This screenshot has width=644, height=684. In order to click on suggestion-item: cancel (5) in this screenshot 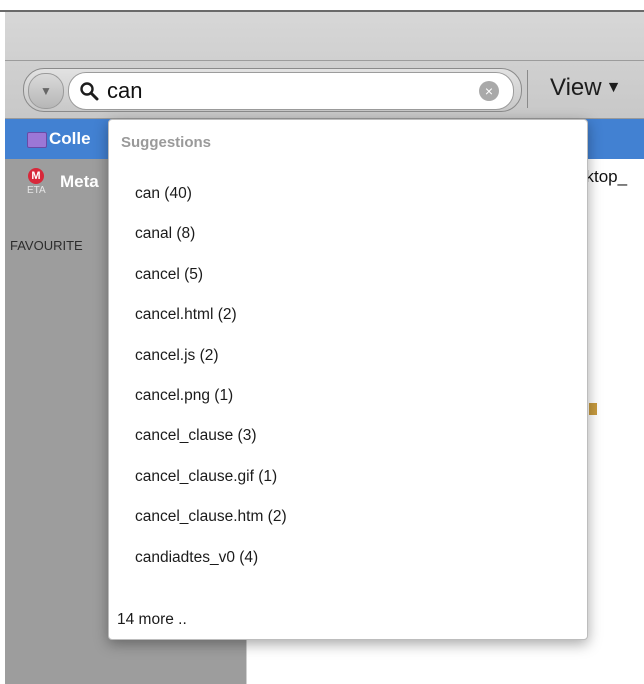, I will do `click(211, 281)`.